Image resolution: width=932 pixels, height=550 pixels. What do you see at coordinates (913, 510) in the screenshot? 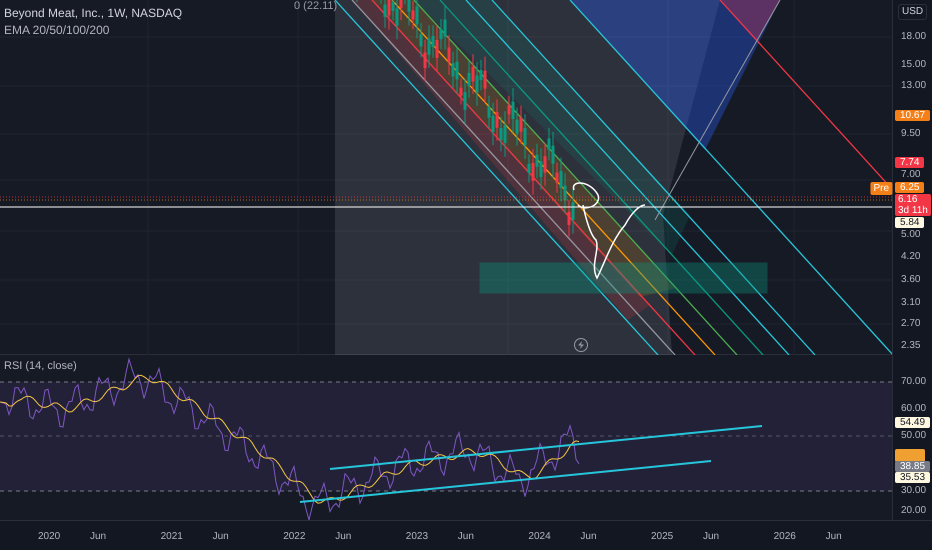
I see `axis-label: 20.00` at bounding box center [913, 510].